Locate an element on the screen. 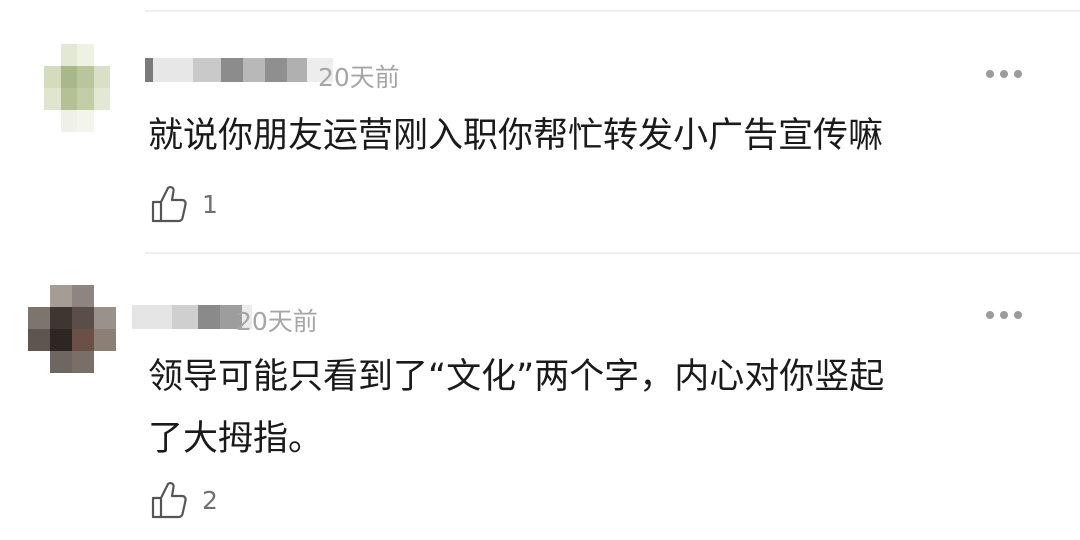  like-count: 2 is located at coordinates (210, 500).